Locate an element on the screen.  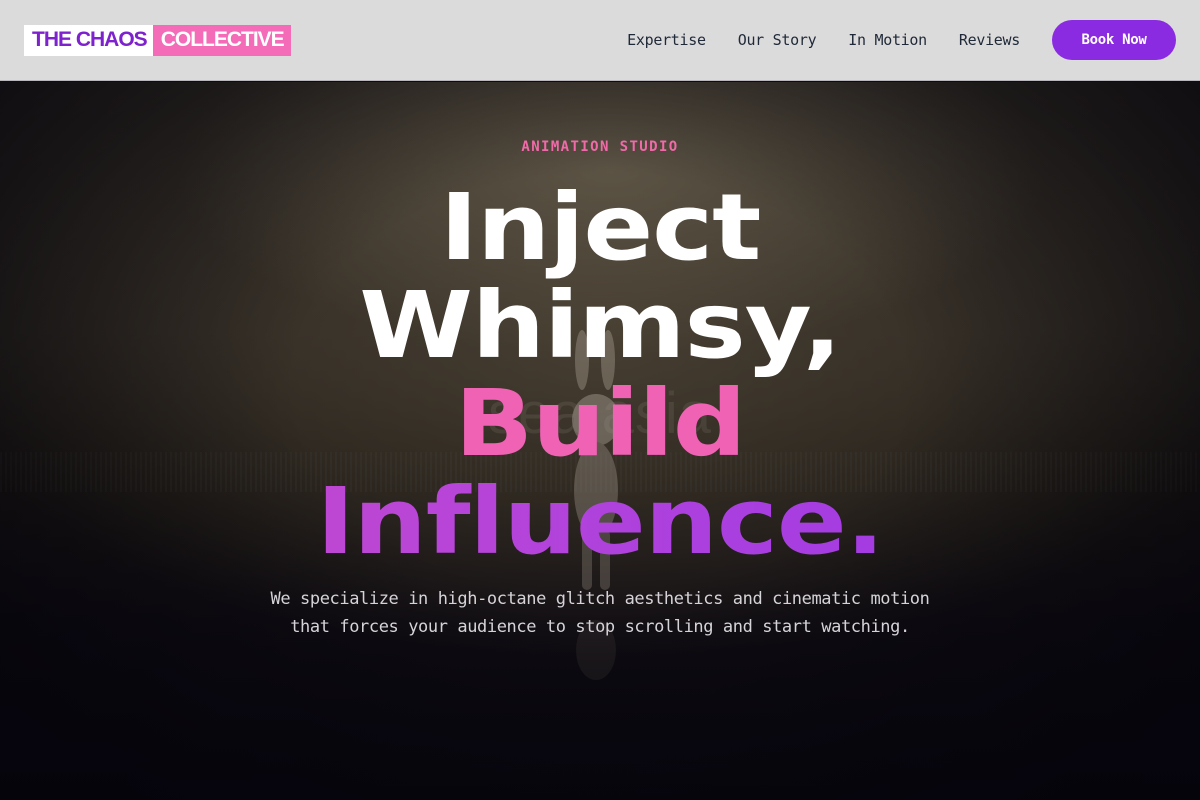
brand-logo: THE CHAOS COLLECTIVE is located at coordinates (157, 40).